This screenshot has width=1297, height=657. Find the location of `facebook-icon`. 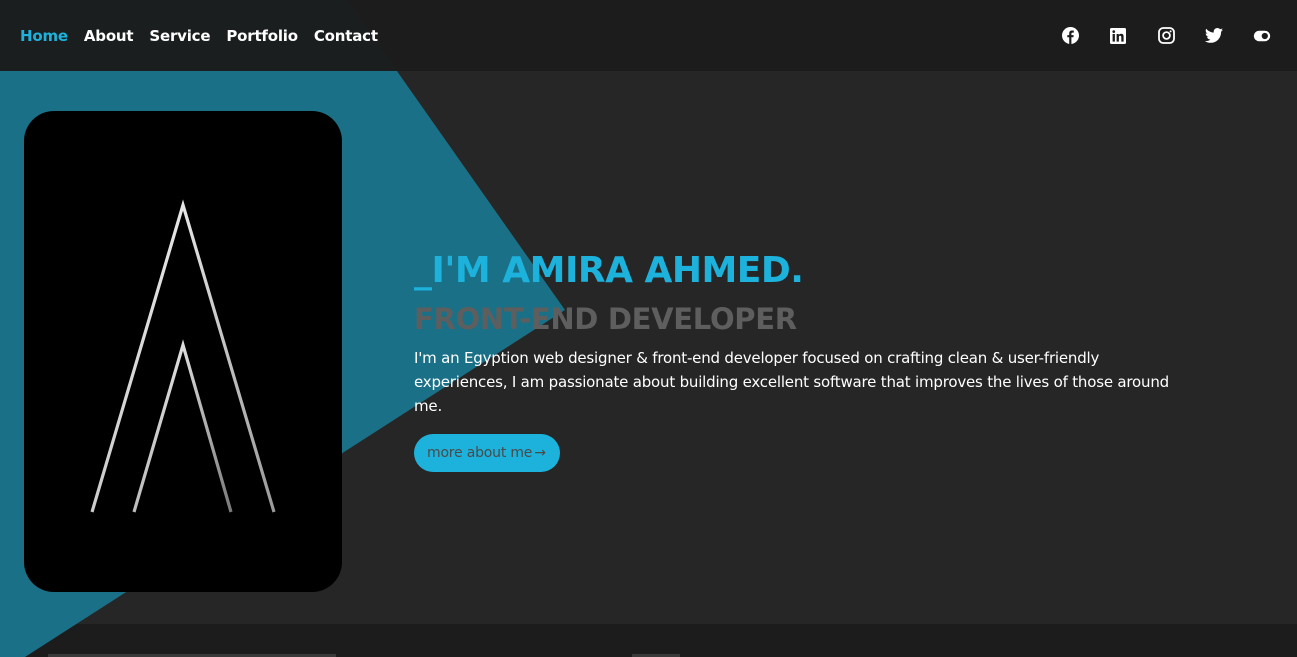

facebook-icon is located at coordinates (1070, 36).